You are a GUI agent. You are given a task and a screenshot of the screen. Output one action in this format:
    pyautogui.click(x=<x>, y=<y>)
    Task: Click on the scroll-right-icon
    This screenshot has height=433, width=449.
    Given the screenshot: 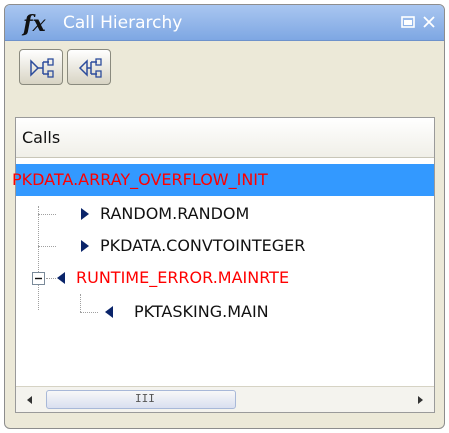 What is the action you would take?
    pyautogui.click(x=420, y=400)
    